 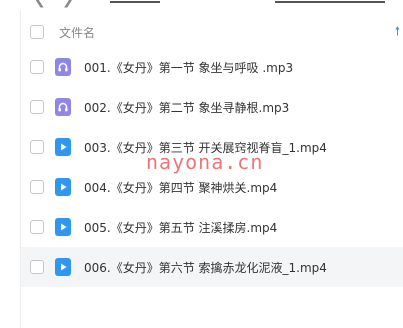 What do you see at coordinates (330, 1) in the screenshot?
I see `breadcrumb-current` at bounding box center [330, 1].